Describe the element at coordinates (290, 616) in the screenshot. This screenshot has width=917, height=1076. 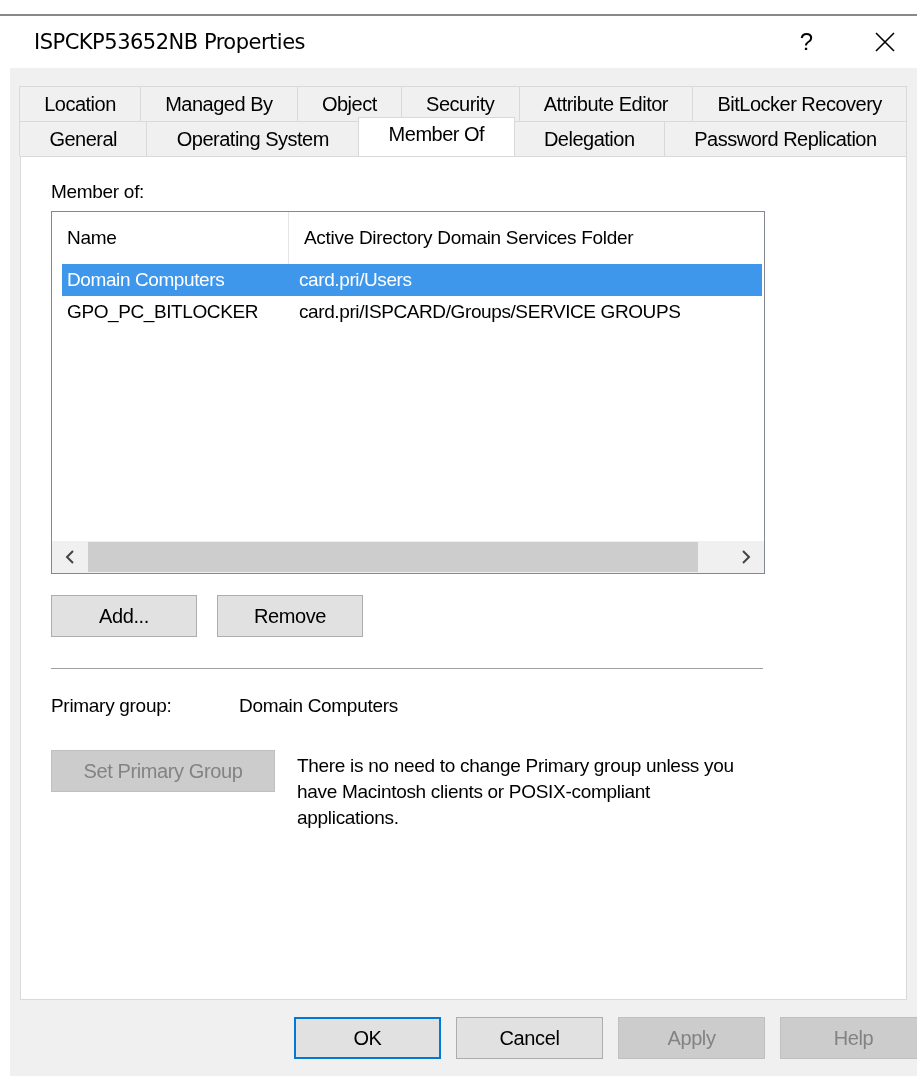
I see `list-button: Remove` at that location.